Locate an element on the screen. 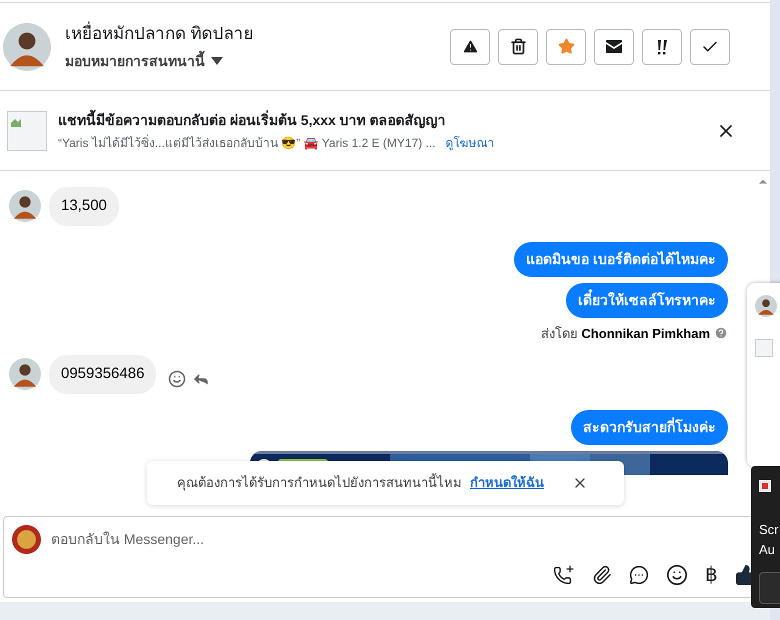  assign-question: คุณต้องการได้รับการกำหนดไปยังการสนทนานี้ไหม is located at coordinates (319, 482).